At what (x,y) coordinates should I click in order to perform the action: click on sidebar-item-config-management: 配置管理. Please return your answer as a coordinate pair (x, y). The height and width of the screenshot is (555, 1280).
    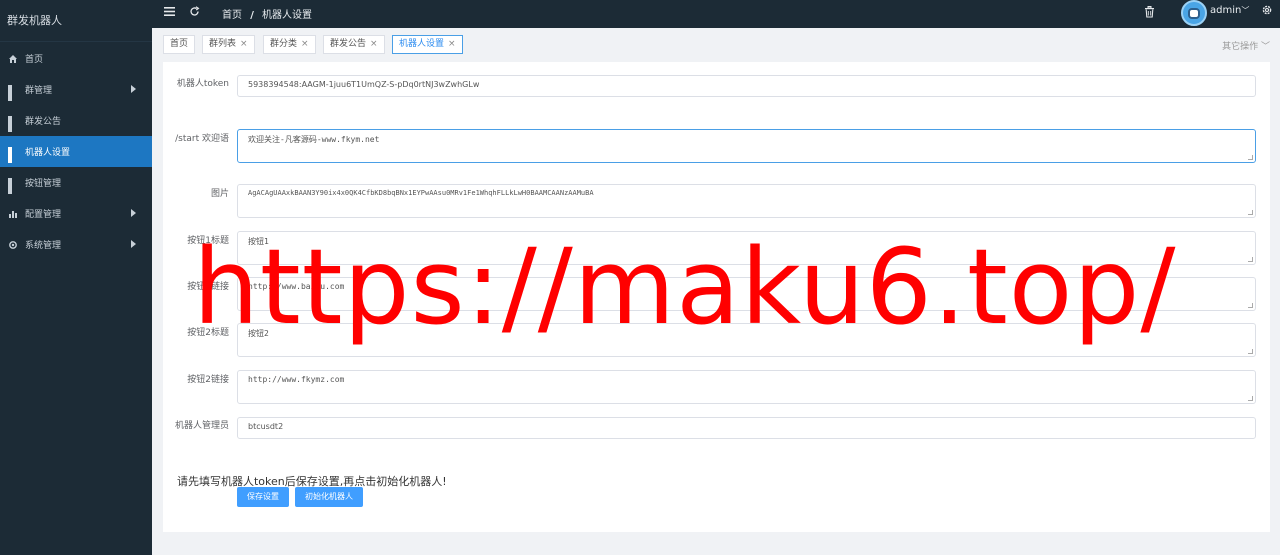
    Looking at the image, I should click on (76, 213).